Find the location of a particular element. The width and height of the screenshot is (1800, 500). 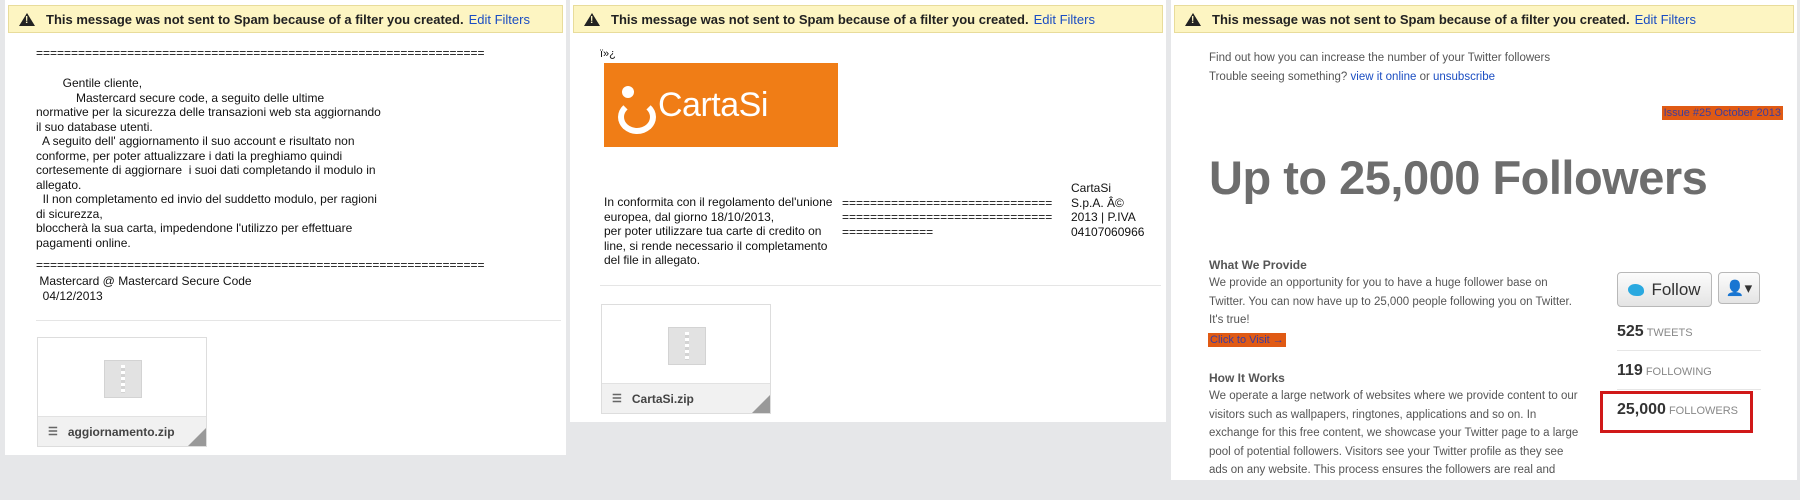

user-menu-button: 👤▾ is located at coordinates (1739, 288).